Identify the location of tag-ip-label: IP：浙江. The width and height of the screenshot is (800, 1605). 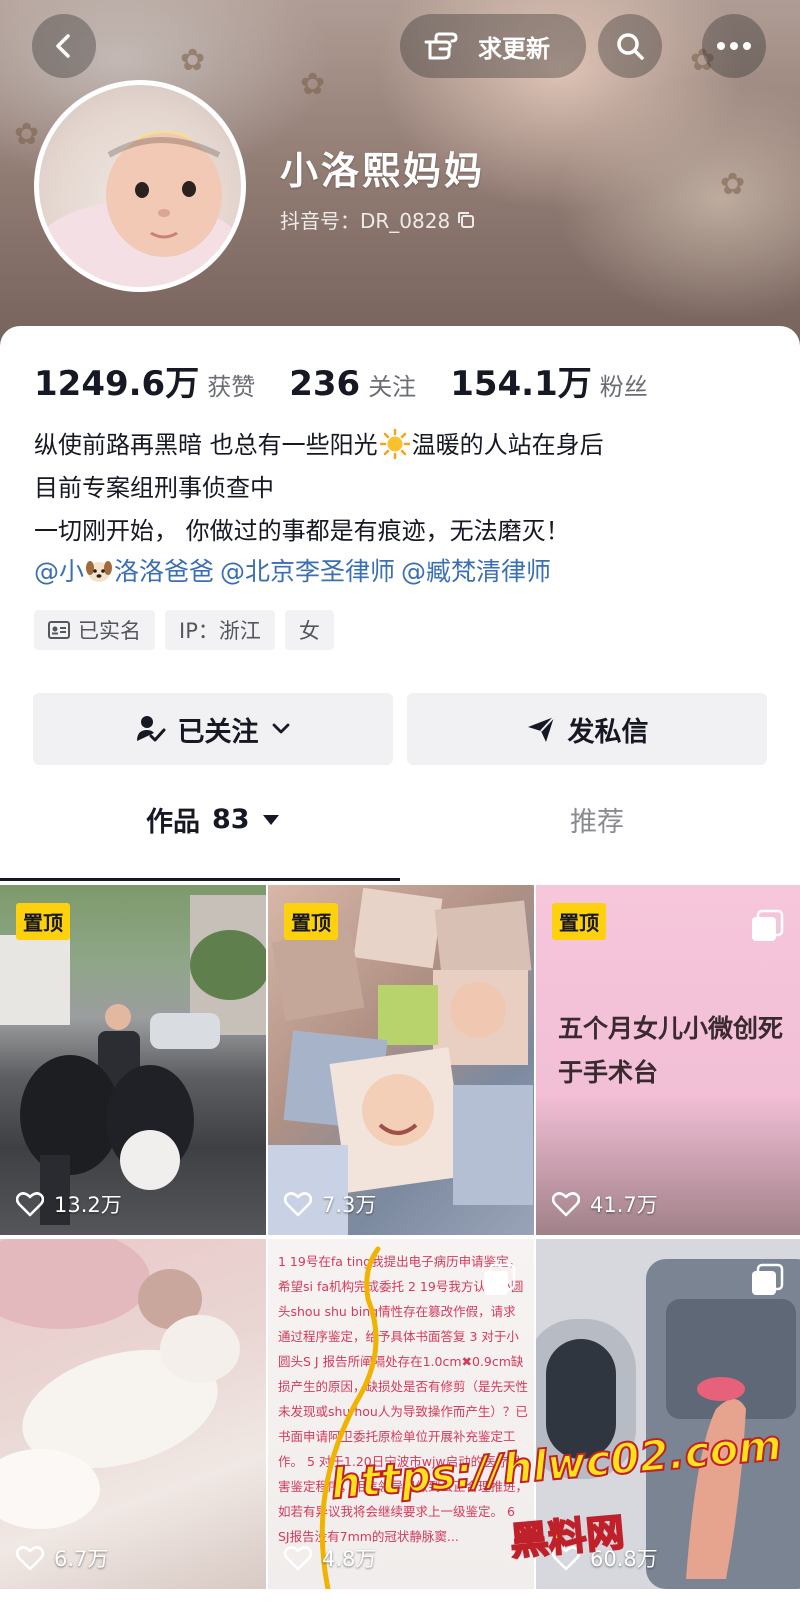
(220, 631).